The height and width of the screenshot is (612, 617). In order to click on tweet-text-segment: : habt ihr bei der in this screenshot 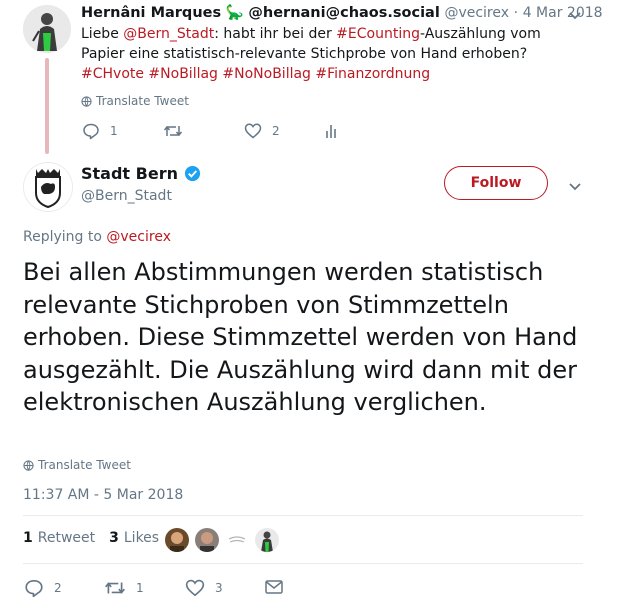, I will do `click(275, 34)`.